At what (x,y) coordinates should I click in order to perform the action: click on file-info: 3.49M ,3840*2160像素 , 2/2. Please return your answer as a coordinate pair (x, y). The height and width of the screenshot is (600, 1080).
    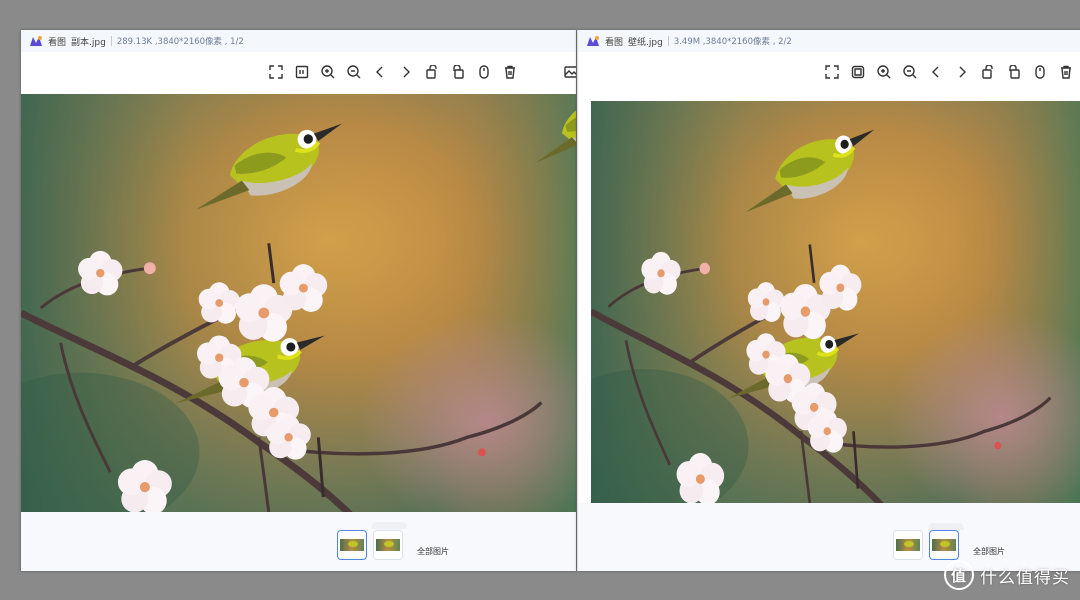
    Looking at the image, I should click on (732, 42).